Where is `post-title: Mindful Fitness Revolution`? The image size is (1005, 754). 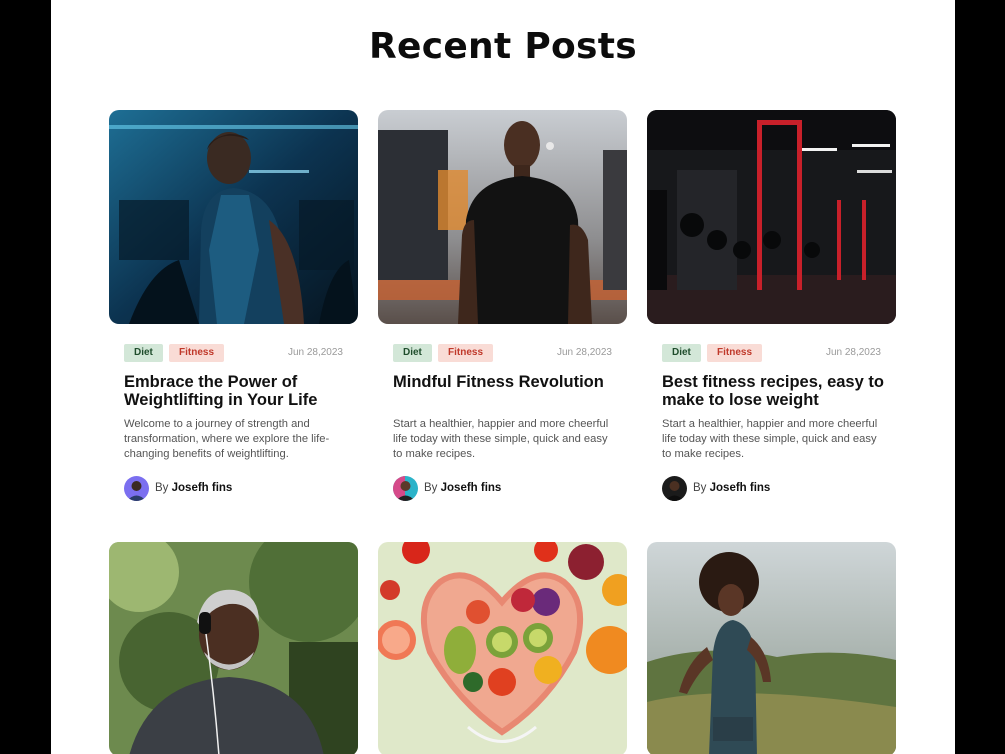
post-title: Mindful Fitness Revolution is located at coordinates (505, 382).